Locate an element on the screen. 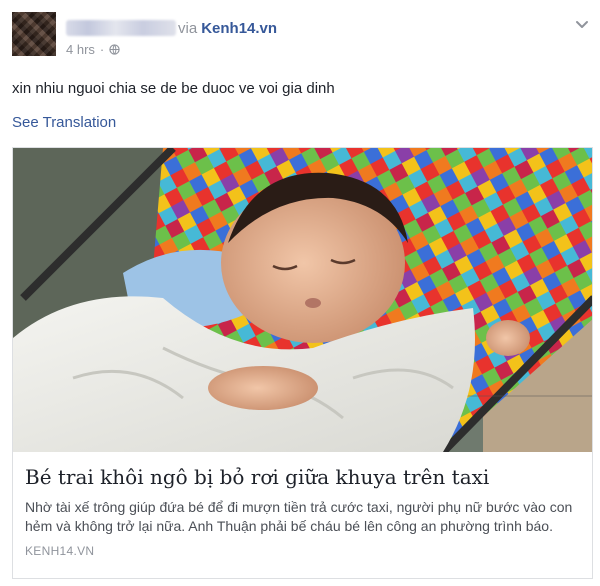 This screenshot has height=586, width=600. article-domain: KENH14.VN is located at coordinates (60, 551).